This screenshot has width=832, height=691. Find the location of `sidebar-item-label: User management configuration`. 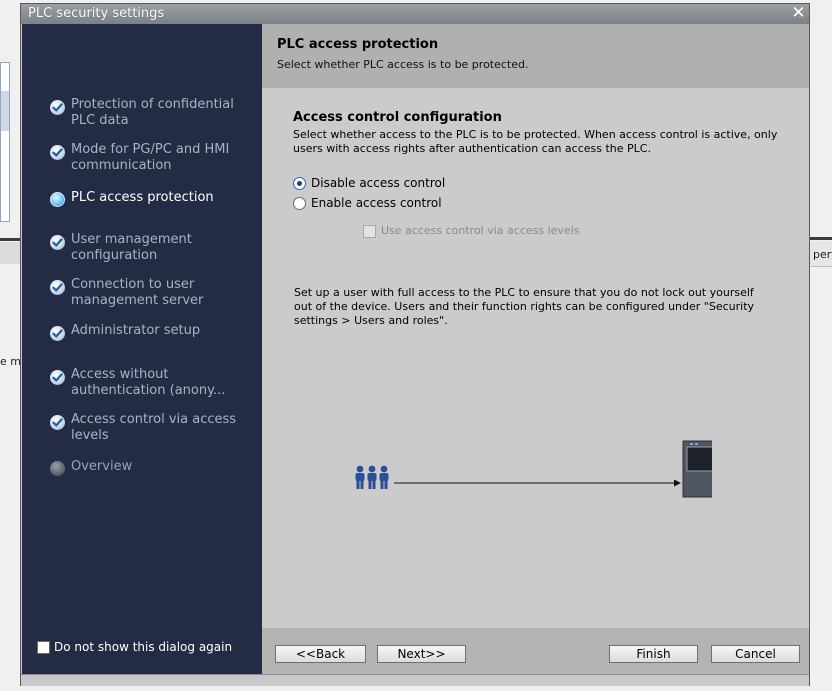

sidebar-item-label: User management configuration is located at coordinates (131, 247).